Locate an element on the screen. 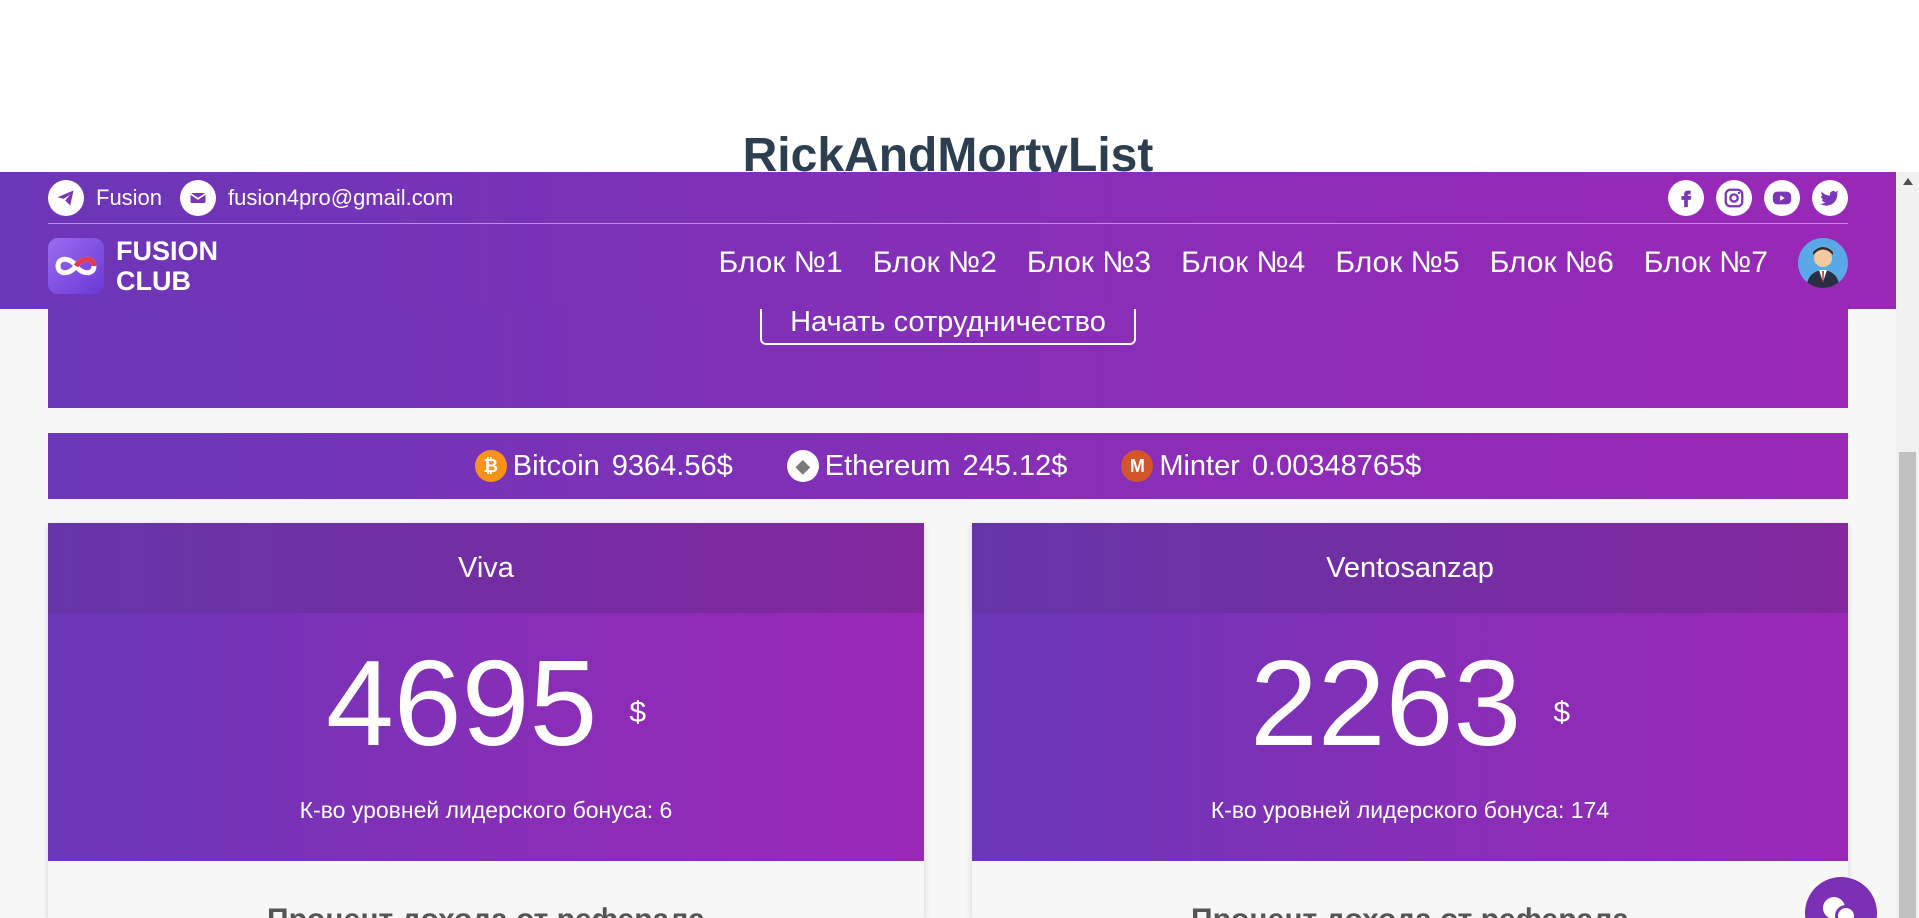 This screenshot has height=918, width=1919. scroll-up-arrow-icon is located at coordinates (1908, 181).